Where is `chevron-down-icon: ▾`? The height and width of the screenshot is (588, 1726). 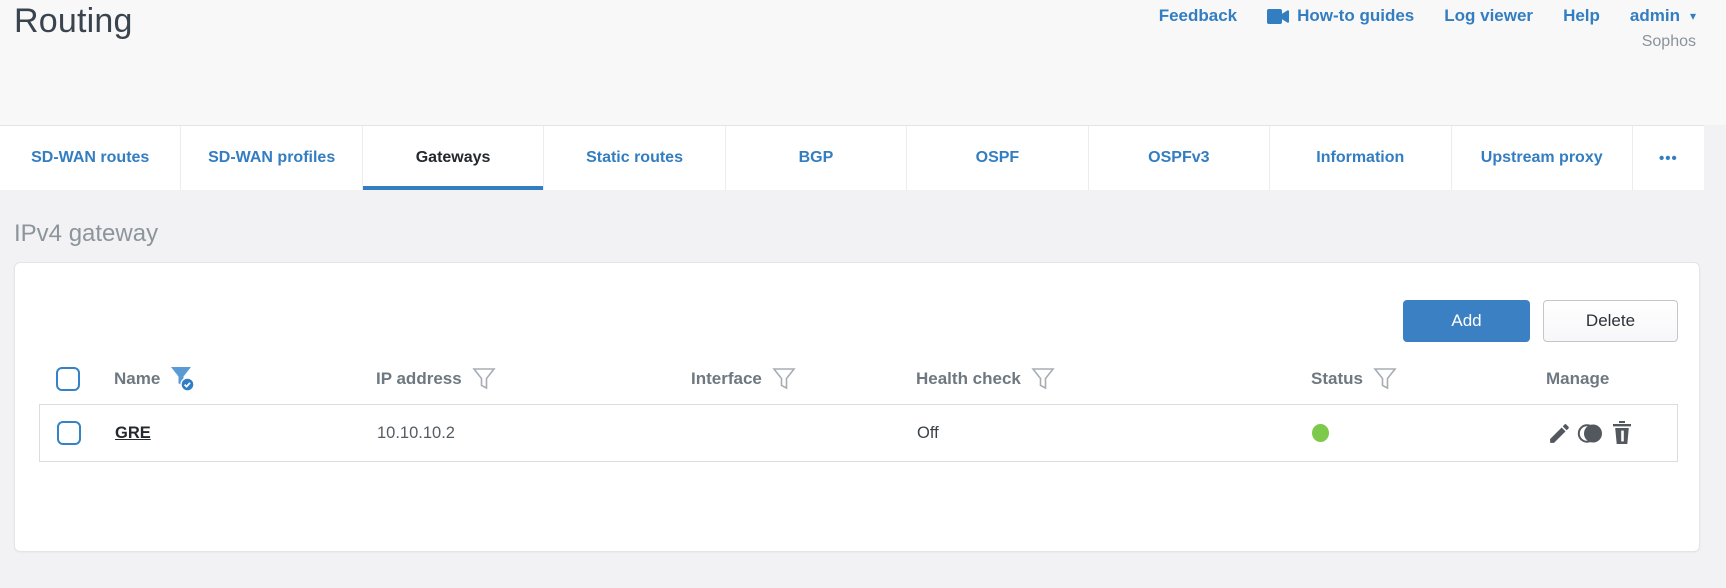 chevron-down-icon: ▾ is located at coordinates (1692, 16).